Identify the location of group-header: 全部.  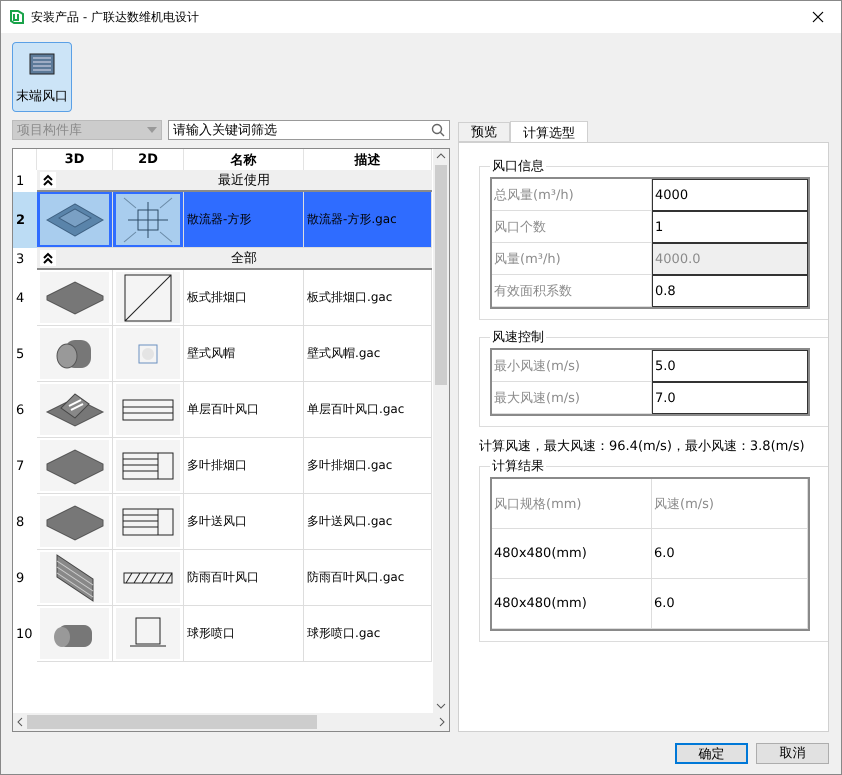
(234, 259).